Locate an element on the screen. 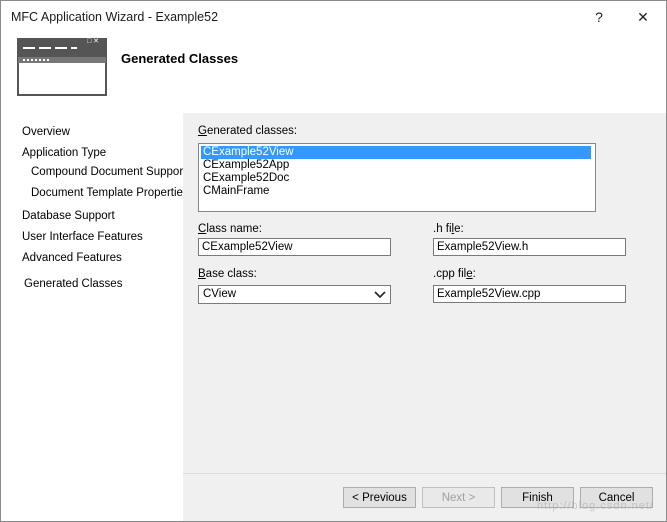 This screenshot has height=522, width=667. list-item: CExample52App is located at coordinates (245, 165).